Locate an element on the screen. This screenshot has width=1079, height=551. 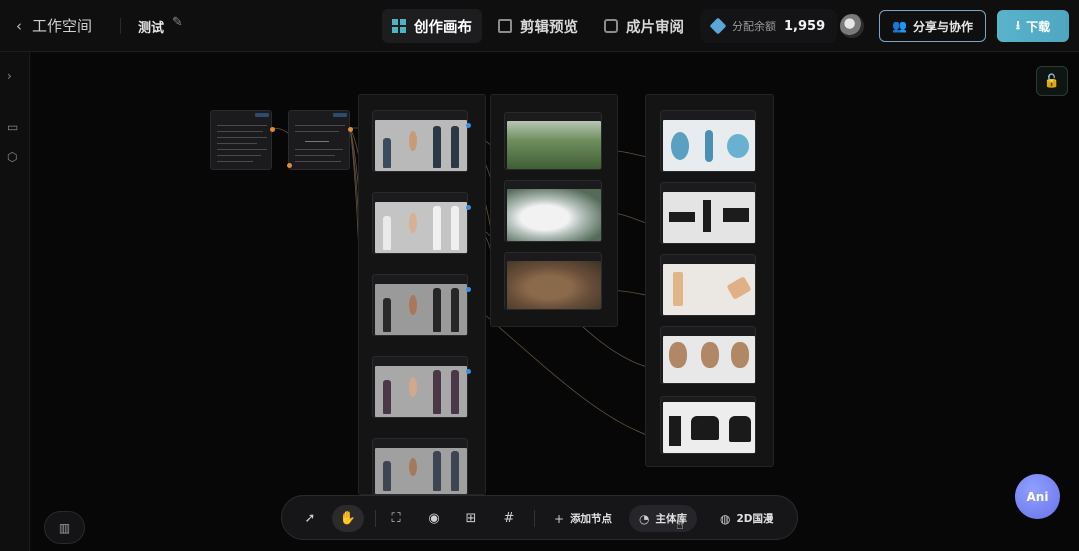
hand-icon: ✋ is located at coordinates (348, 518).